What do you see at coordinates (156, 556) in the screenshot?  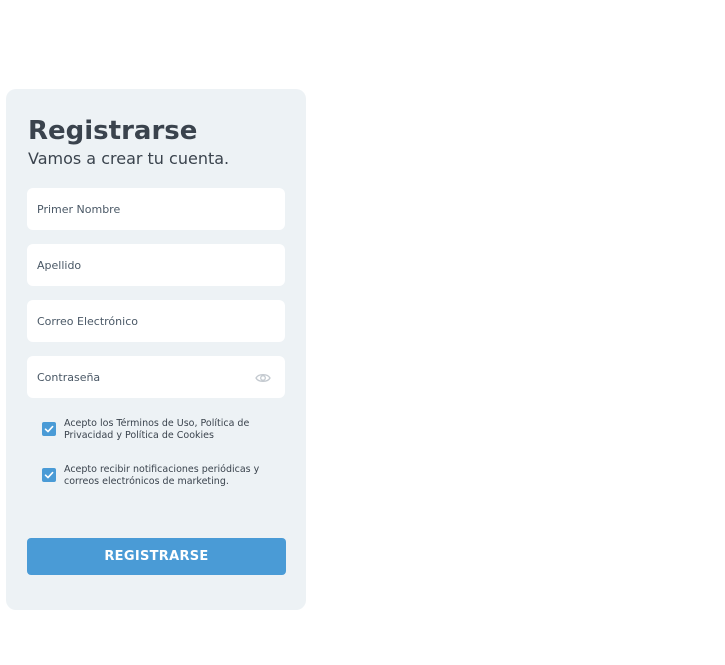 I see `register-button: REGISTRARSE` at bounding box center [156, 556].